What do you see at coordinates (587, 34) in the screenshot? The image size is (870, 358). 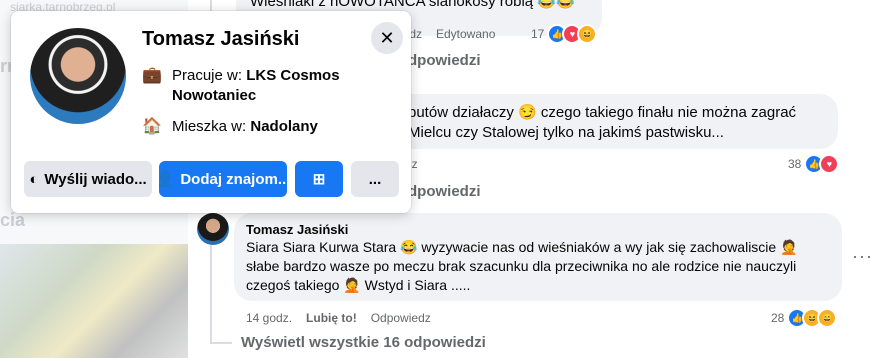 I see `haha-reaction-icon: 😆` at bounding box center [587, 34].